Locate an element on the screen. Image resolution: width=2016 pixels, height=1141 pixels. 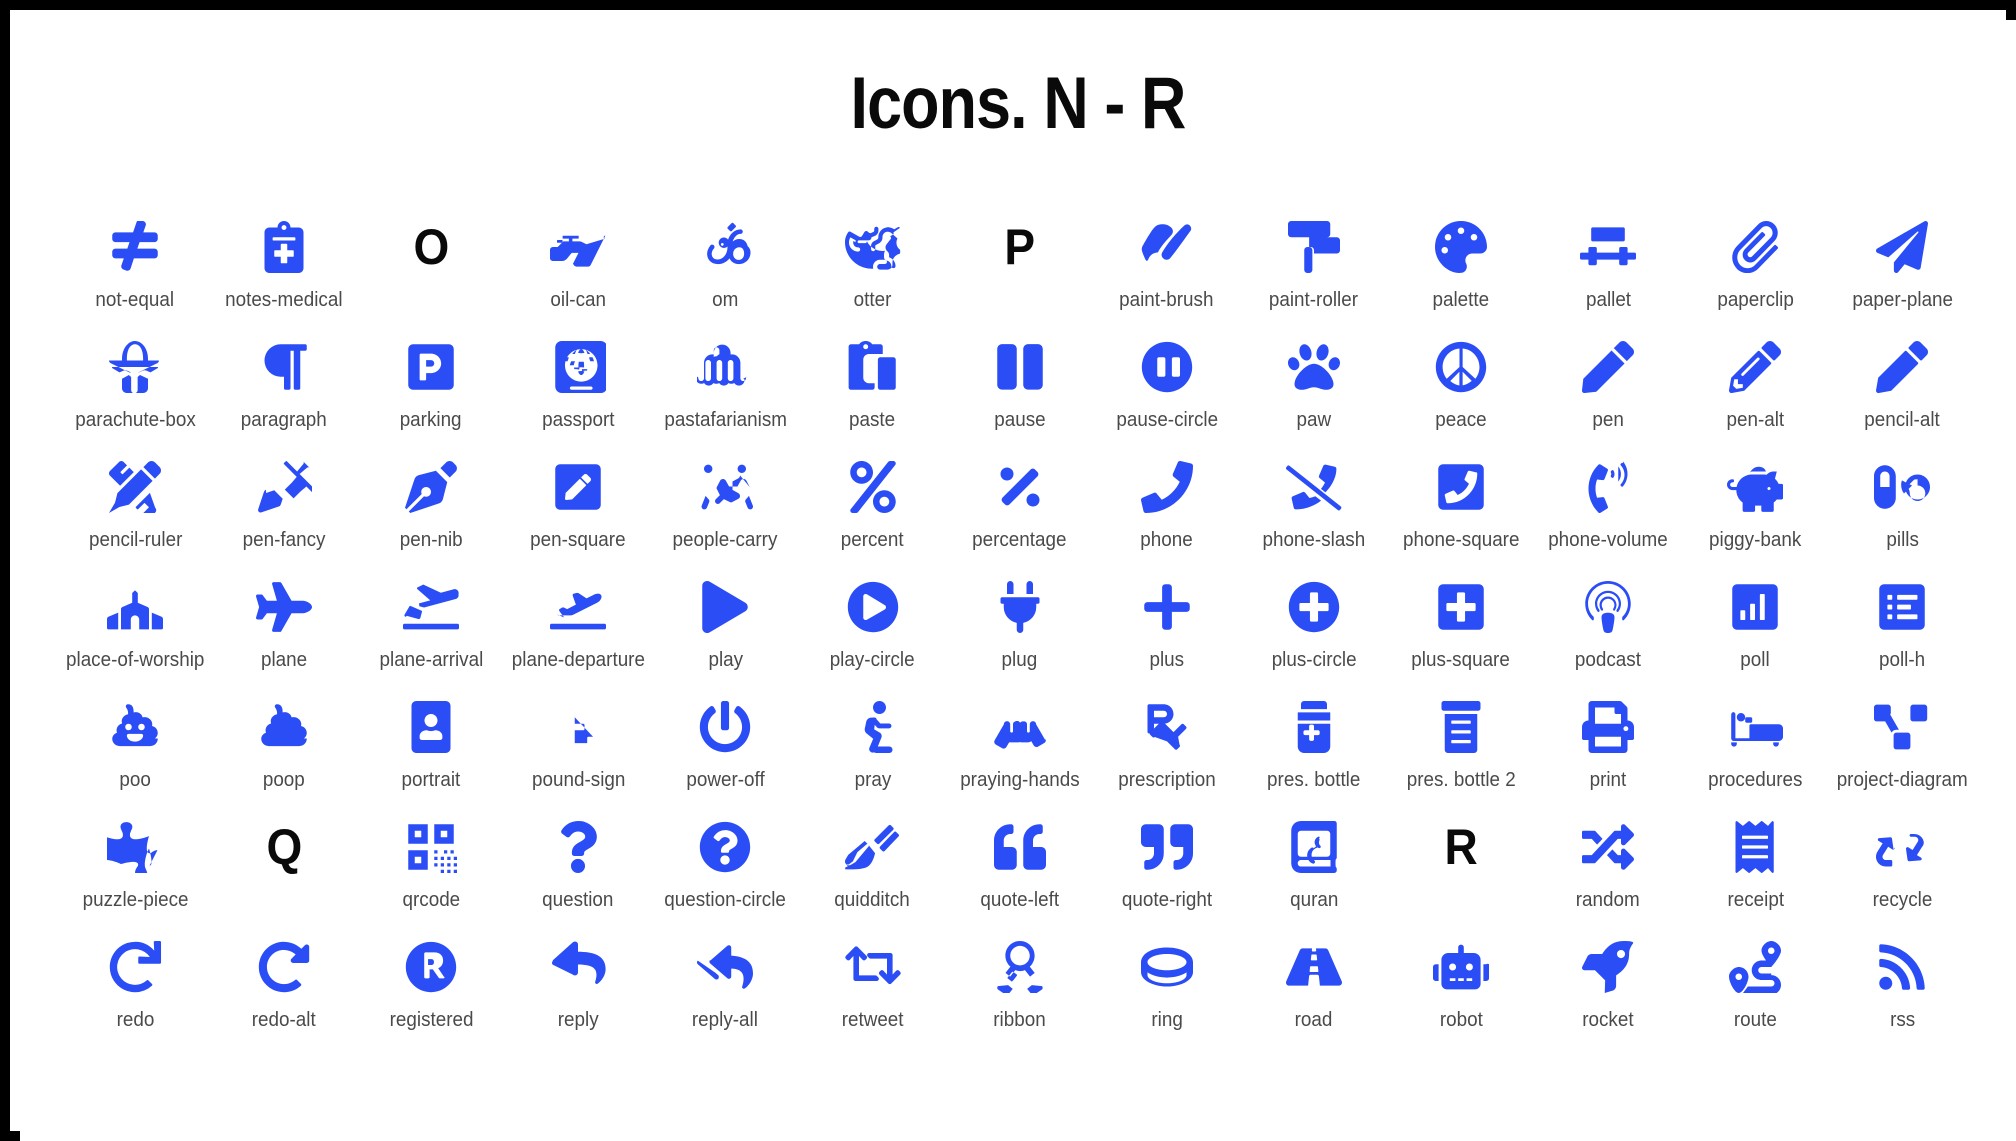
icon-cell: play-circle is located at coordinates (872, 630).